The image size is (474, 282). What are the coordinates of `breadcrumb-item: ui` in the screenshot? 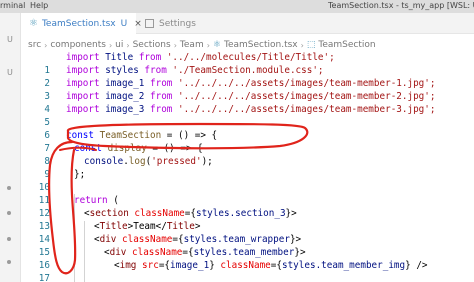 It's located at (119, 45).